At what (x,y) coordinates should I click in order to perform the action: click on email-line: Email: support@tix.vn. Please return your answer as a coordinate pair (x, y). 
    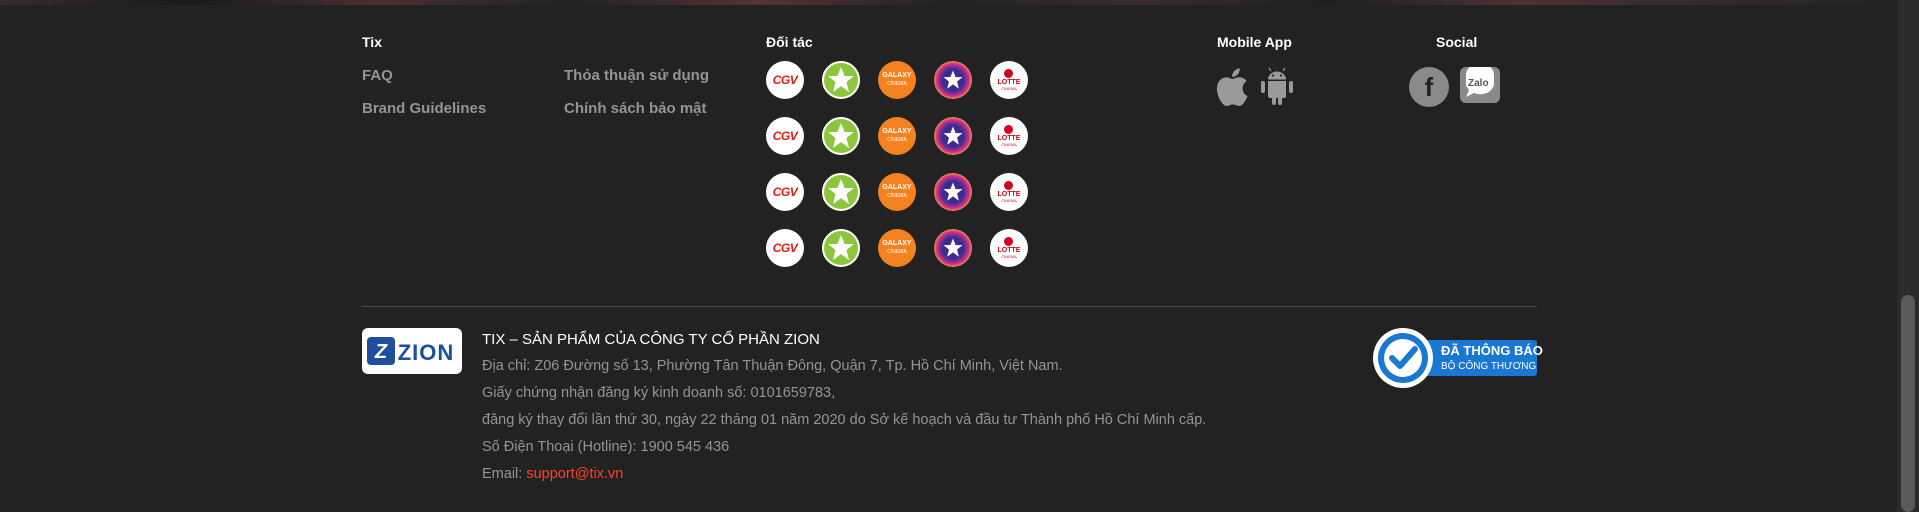
    Looking at the image, I should click on (552, 474).